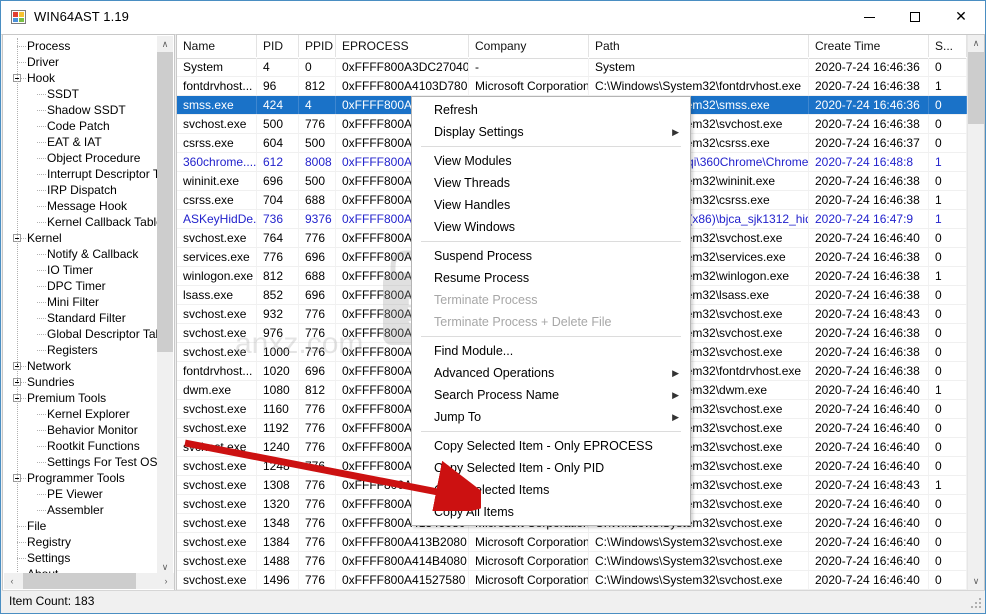 The image size is (986, 614). I want to click on tree-item-registry: Registry, so click(78, 542).